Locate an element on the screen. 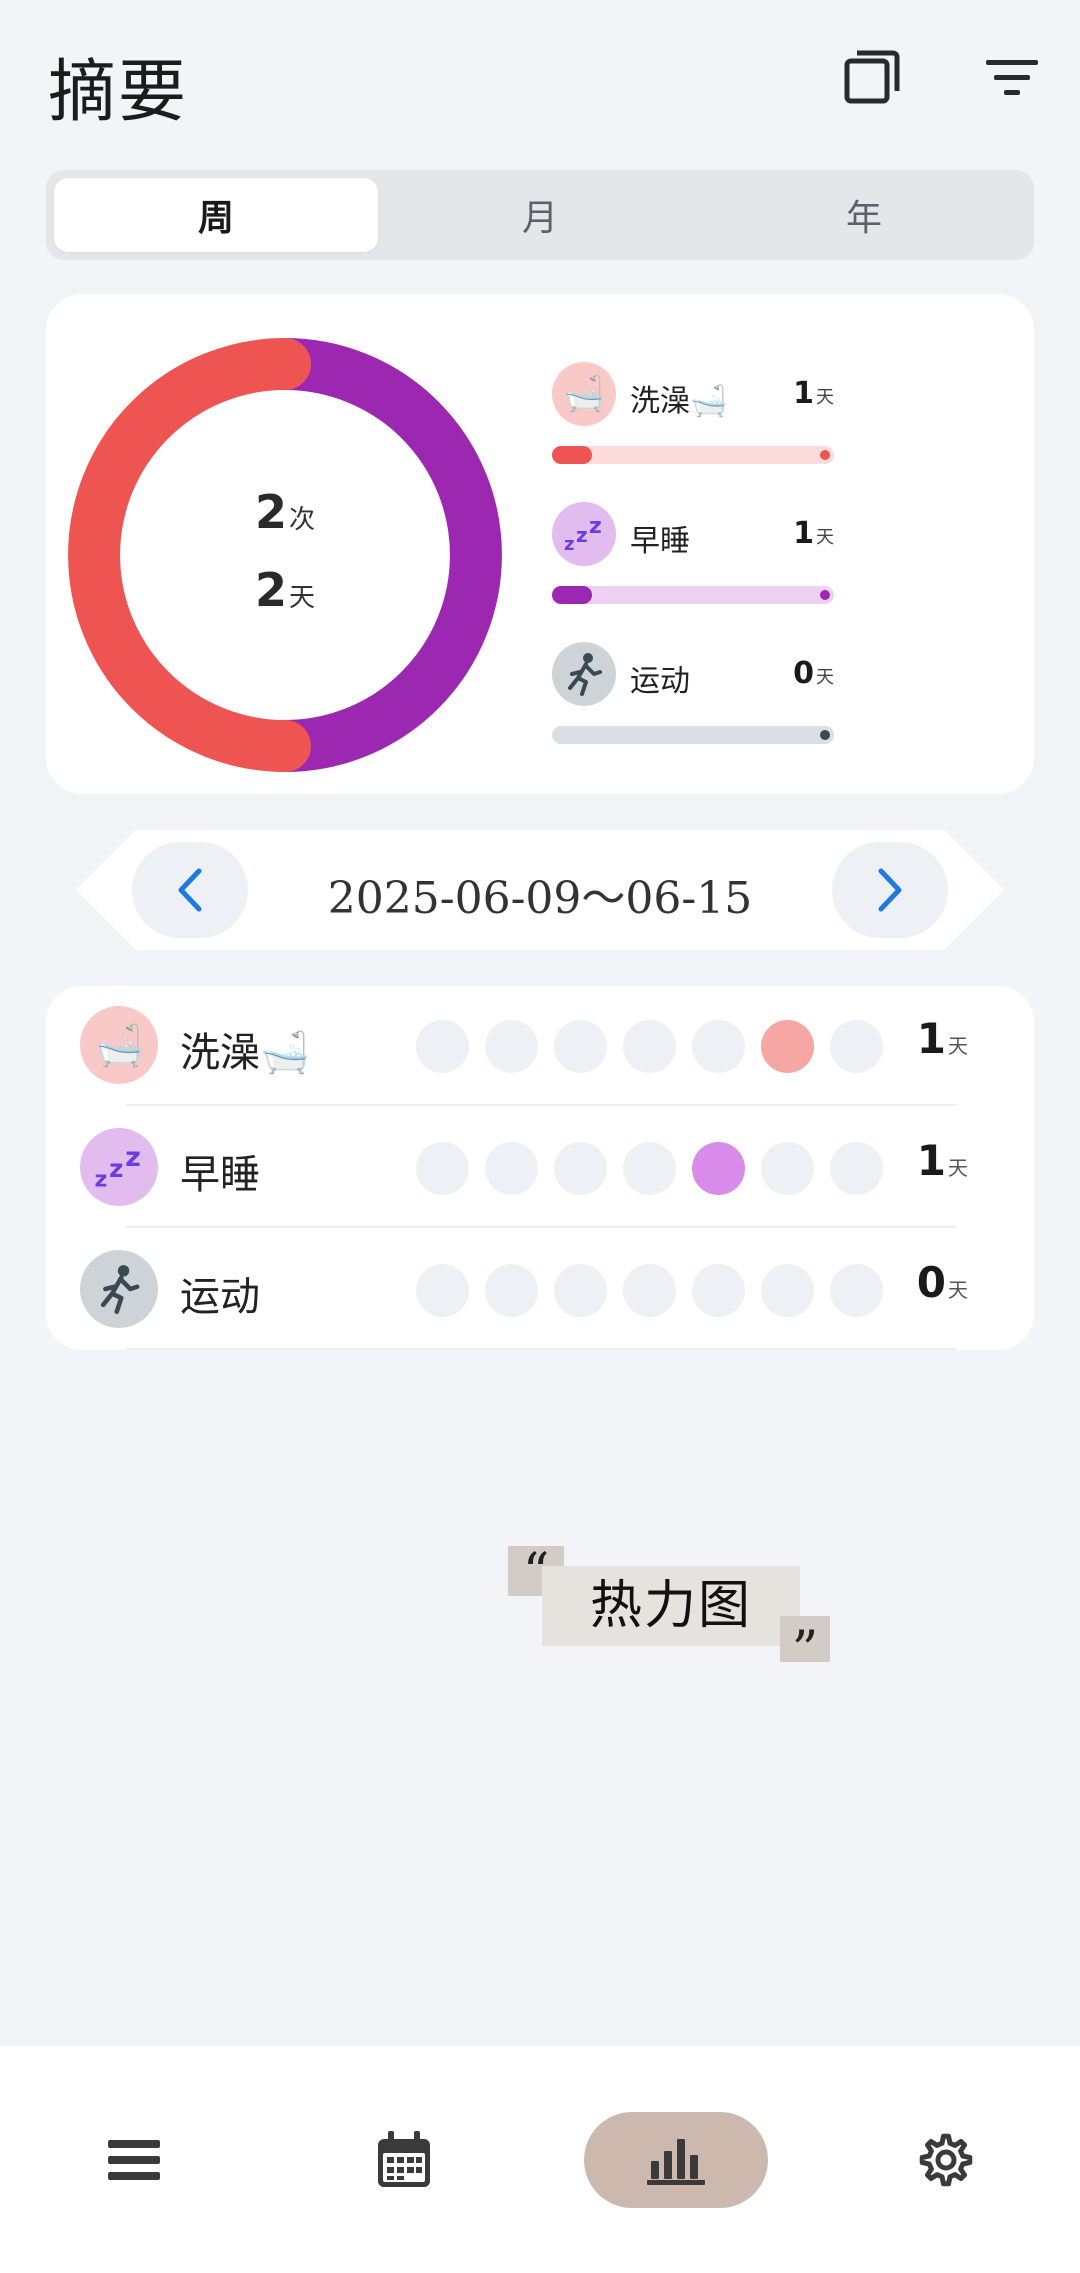 The width and height of the screenshot is (1080, 2273). nav-statistics is located at coordinates (676, 2160).